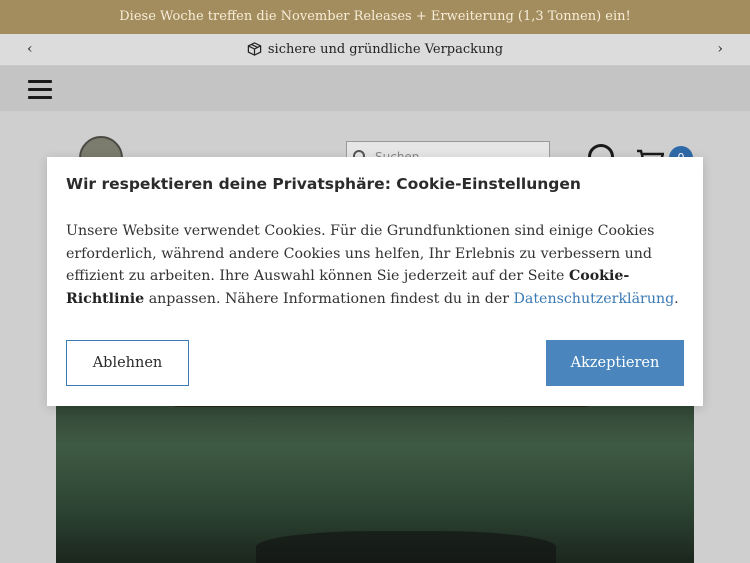 This screenshot has width=750, height=563. Describe the element at coordinates (615, 363) in the screenshot. I see `accept-cookies-button: Akzeptieren` at that location.